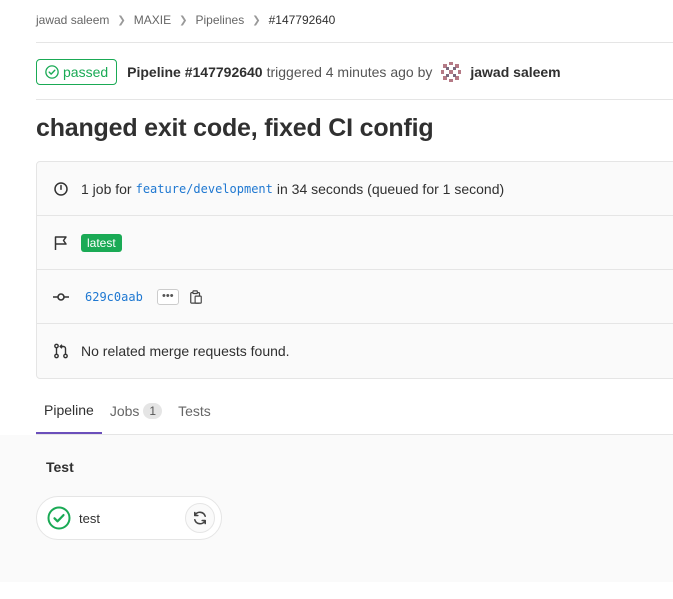 The height and width of the screenshot is (599, 673). Describe the element at coordinates (61, 297) in the screenshot. I see `commit-icon` at that location.